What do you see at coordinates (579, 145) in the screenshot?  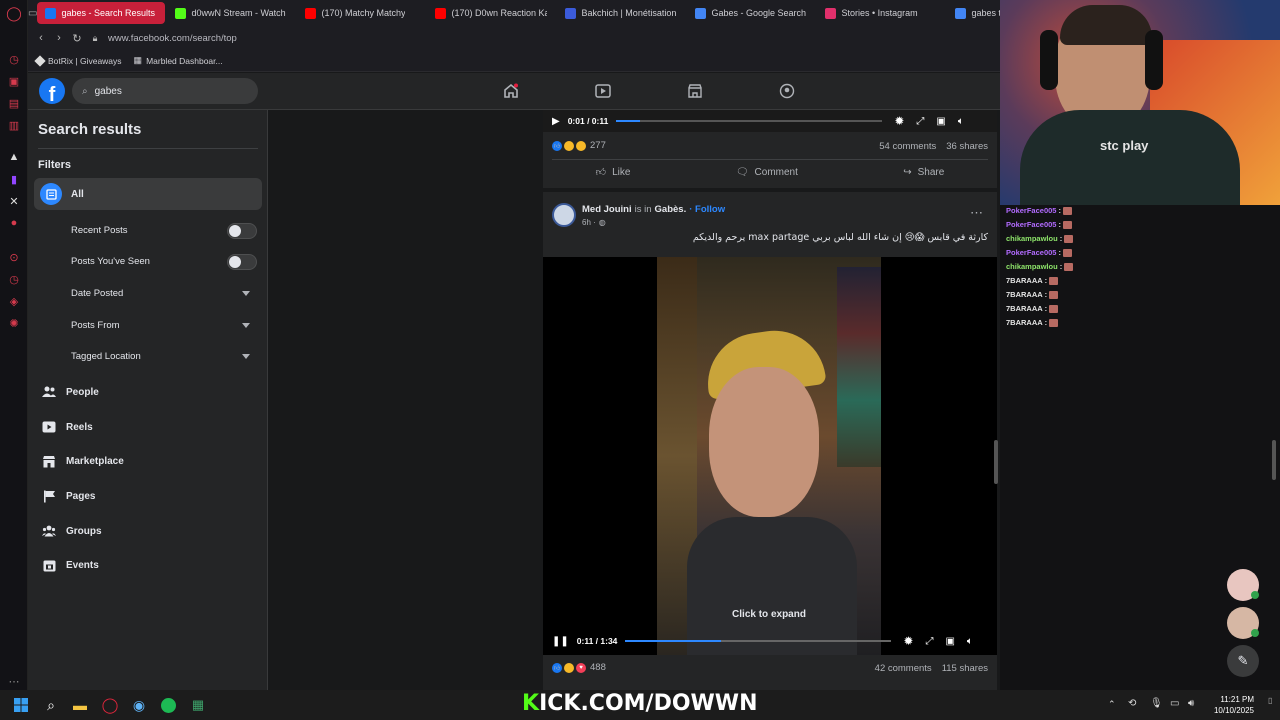 I see `reaction-summary: 👍︎ 277` at bounding box center [579, 145].